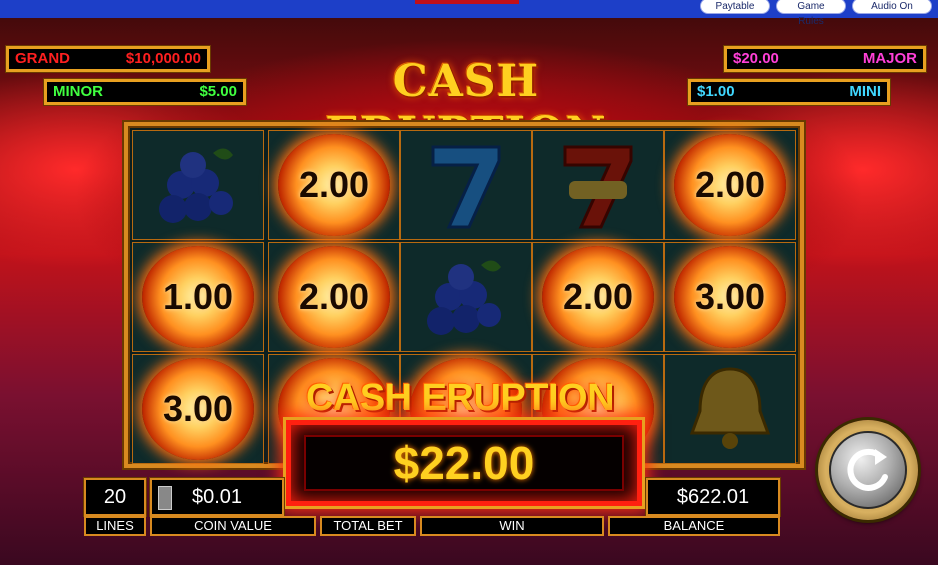  What do you see at coordinates (108, 59) in the screenshot?
I see `jackpot-grand: GRAND $10,000.00` at bounding box center [108, 59].